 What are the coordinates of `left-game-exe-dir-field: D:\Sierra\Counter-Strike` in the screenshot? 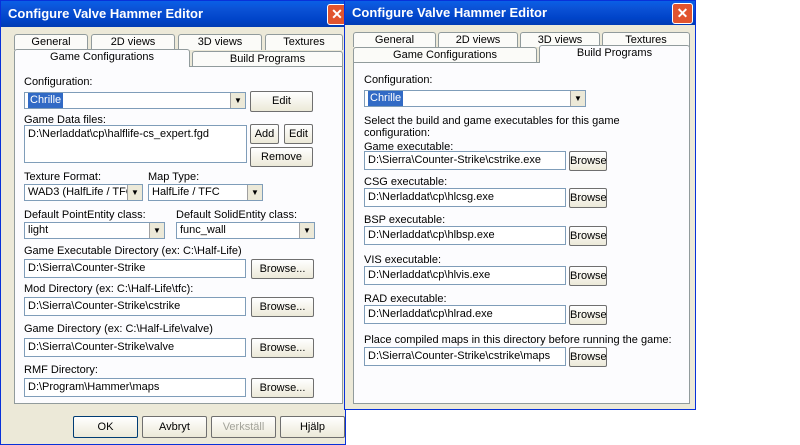 It's located at (135, 268).